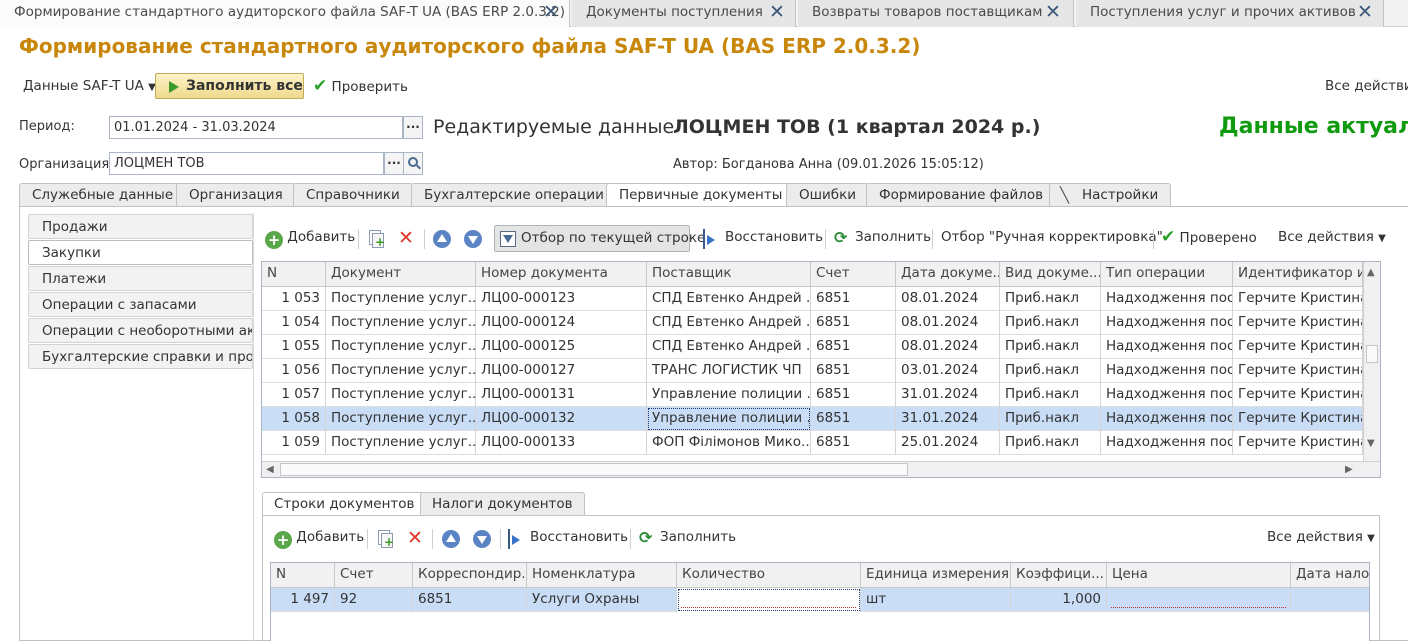 The height and width of the screenshot is (641, 1408). I want to click on restore-button: Восстановить, so click(763, 239).